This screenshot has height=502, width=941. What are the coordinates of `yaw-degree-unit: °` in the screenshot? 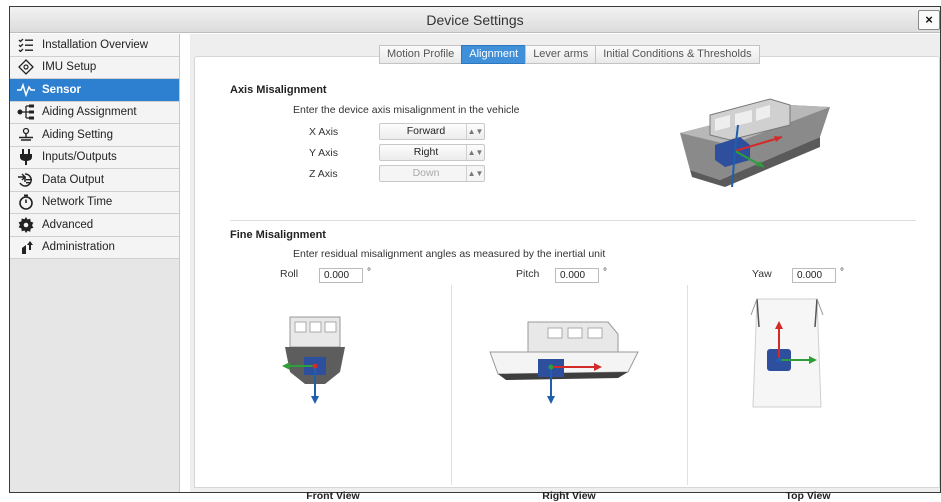 It's located at (842, 272).